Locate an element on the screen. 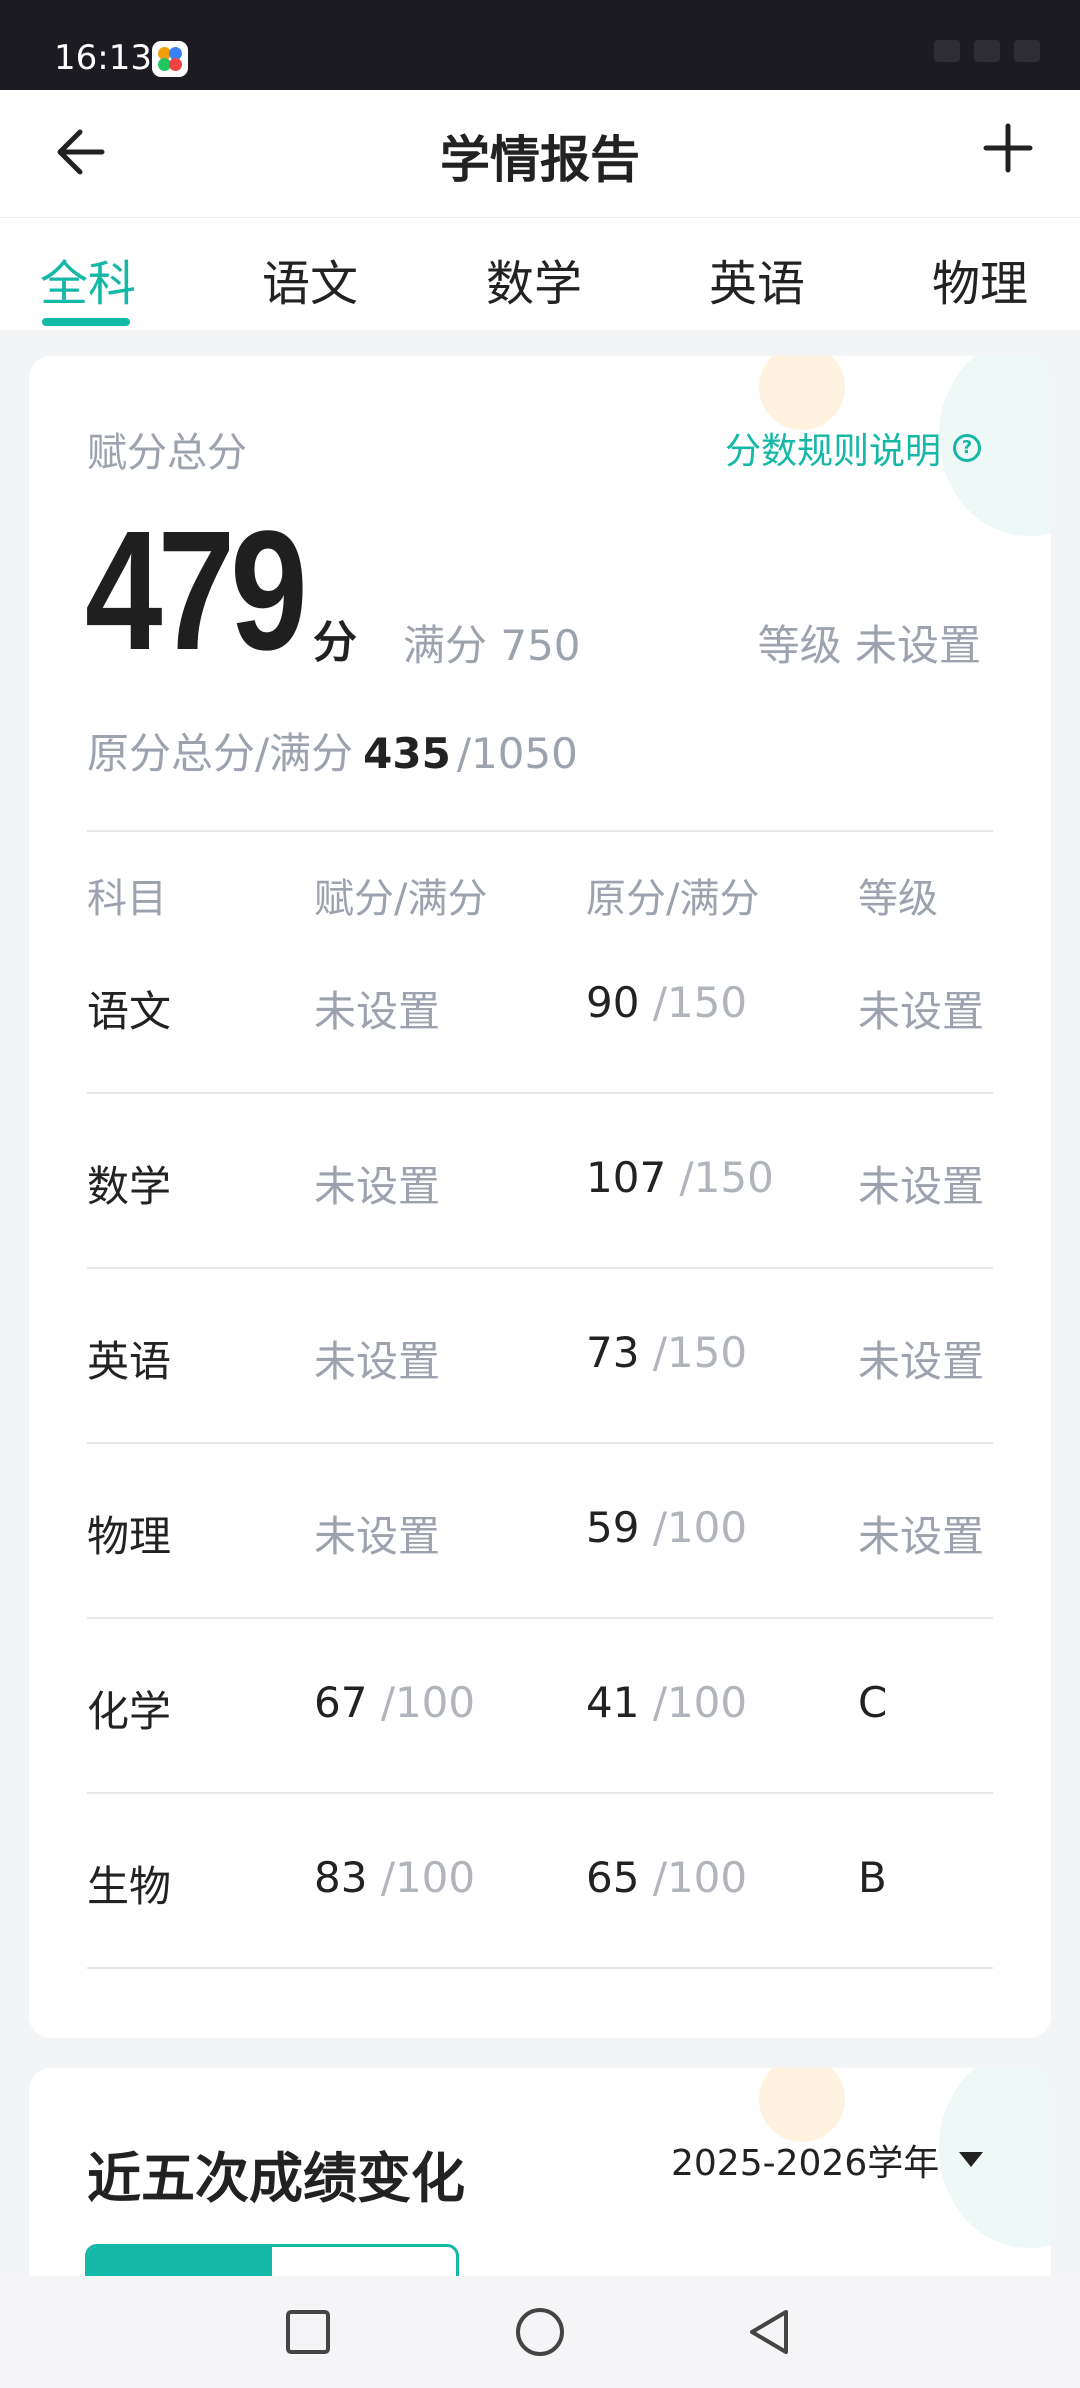 The width and height of the screenshot is (1080, 2388). raw-total-full: /1050 is located at coordinates (517, 753).